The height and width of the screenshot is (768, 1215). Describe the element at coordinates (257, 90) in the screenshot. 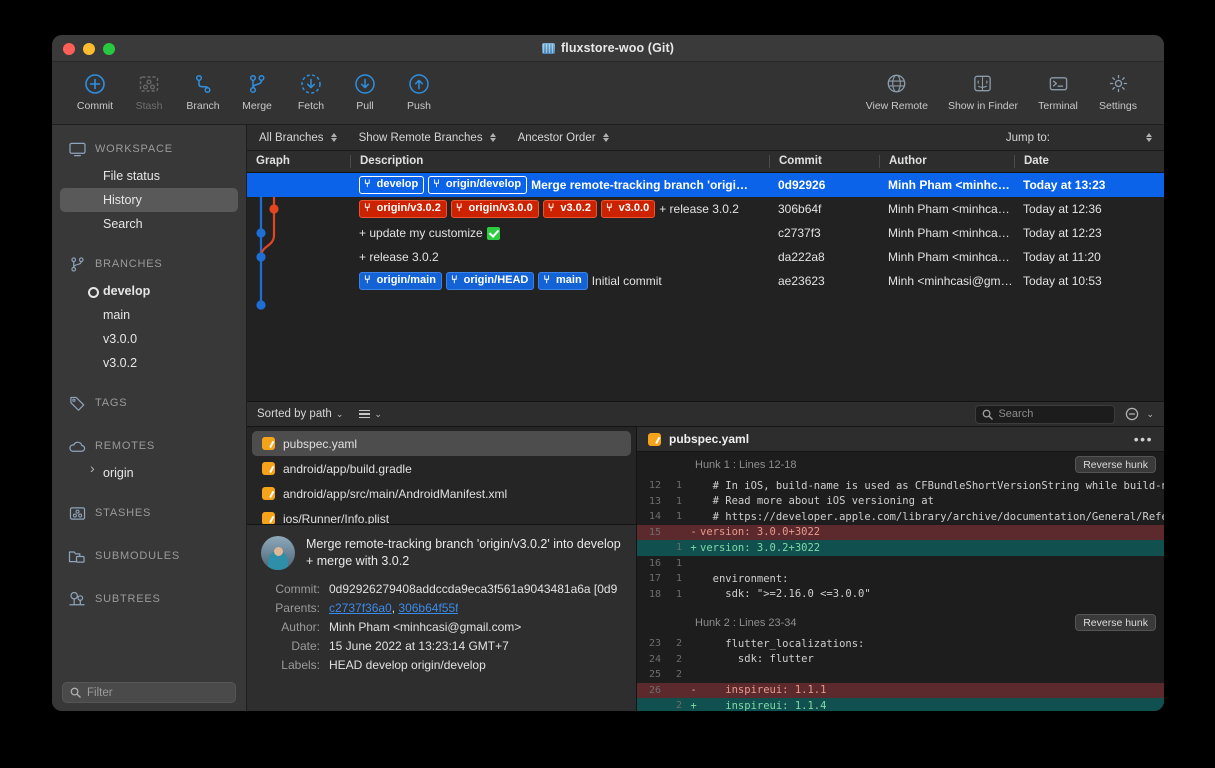

I see `merge-button: Merge` at that location.